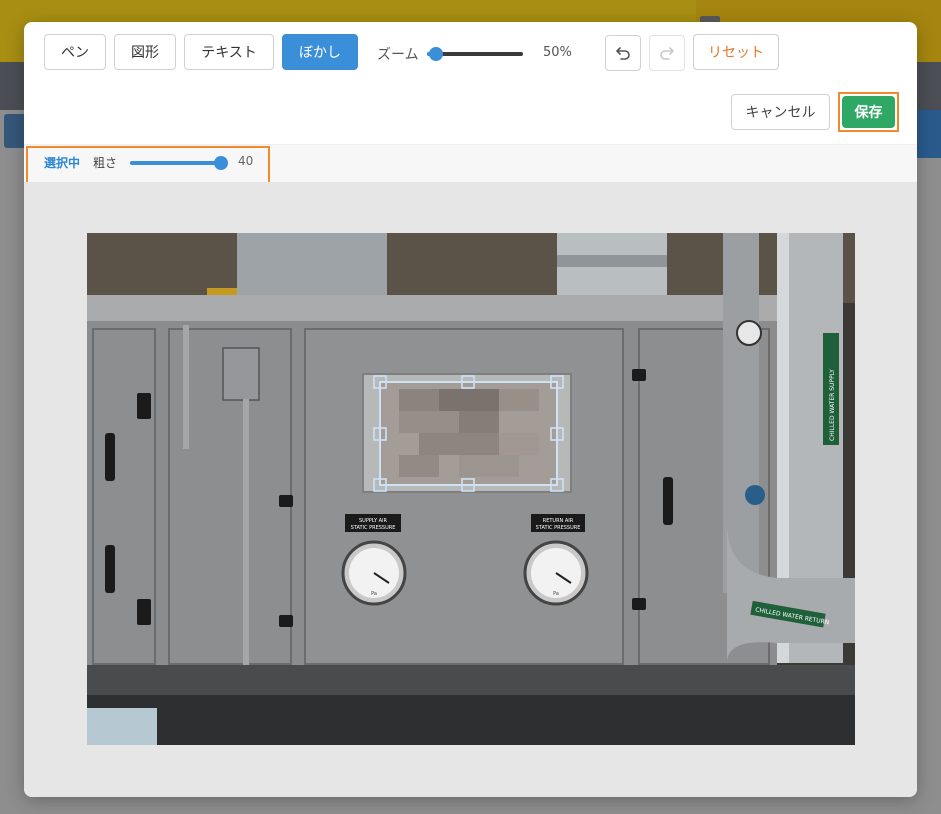 The height and width of the screenshot is (814, 941). What do you see at coordinates (75, 52) in the screenshot?
I see `pen-tool-button: ペン` at bounding box center [75, 52].